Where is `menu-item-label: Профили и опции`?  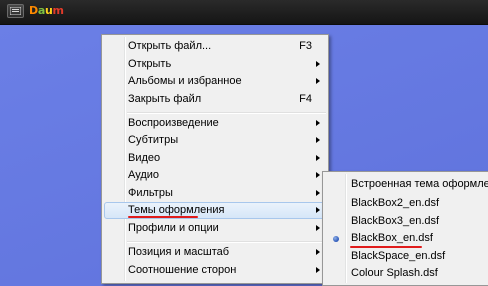
menu-item-label: Профили и опции is located at coordinates (173, 228).